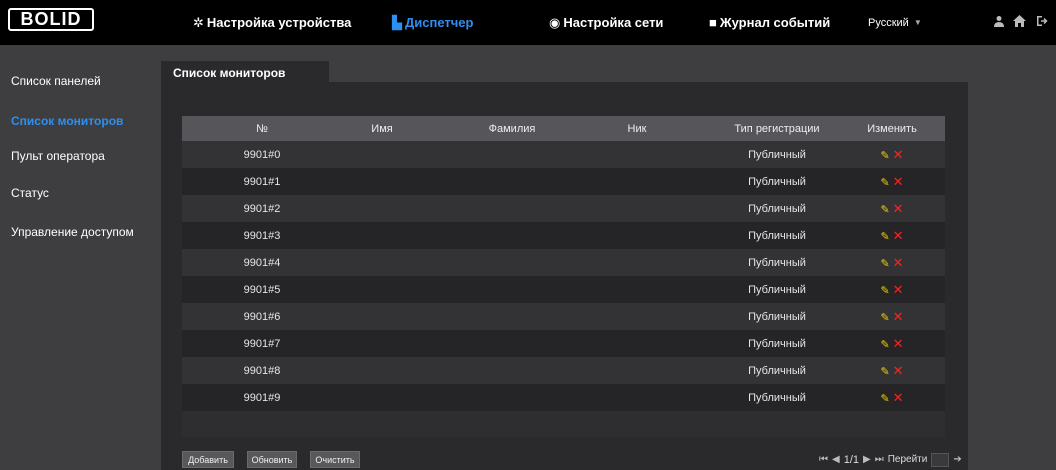 Image resolution: width=1056 pixels, height=470 pixels. I want to click on cell-number: 9901#2, so click(262, 208).